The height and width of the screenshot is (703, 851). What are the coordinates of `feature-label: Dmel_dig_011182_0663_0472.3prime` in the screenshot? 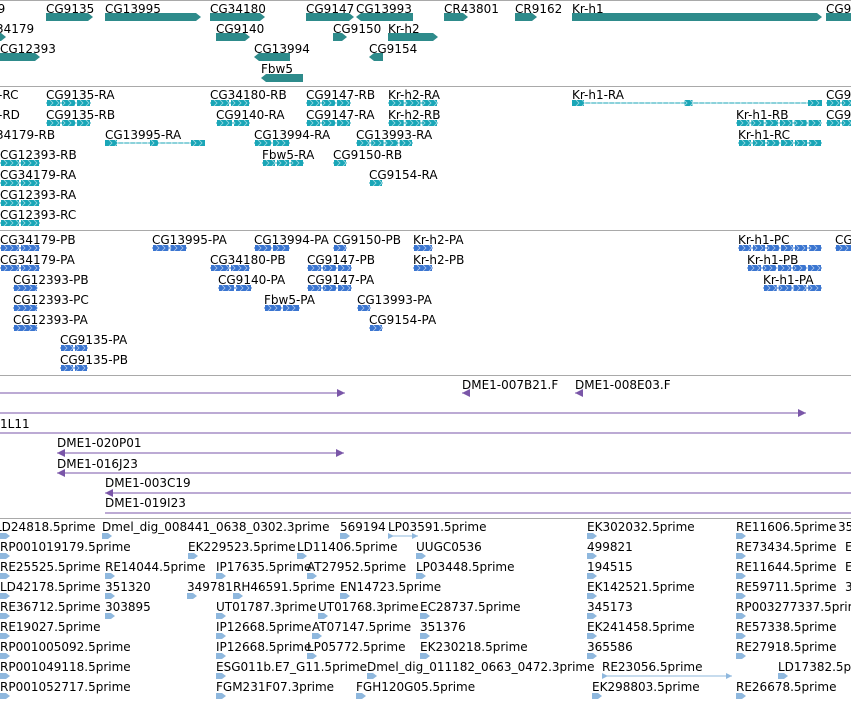 It's located at (481, 667).